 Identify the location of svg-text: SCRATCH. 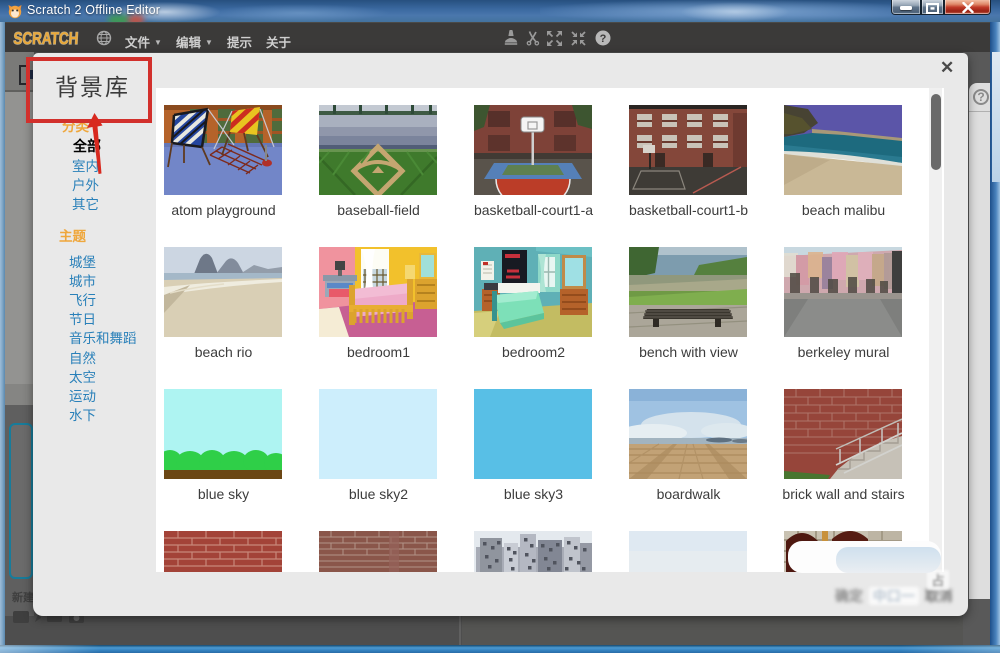
(46, 38).